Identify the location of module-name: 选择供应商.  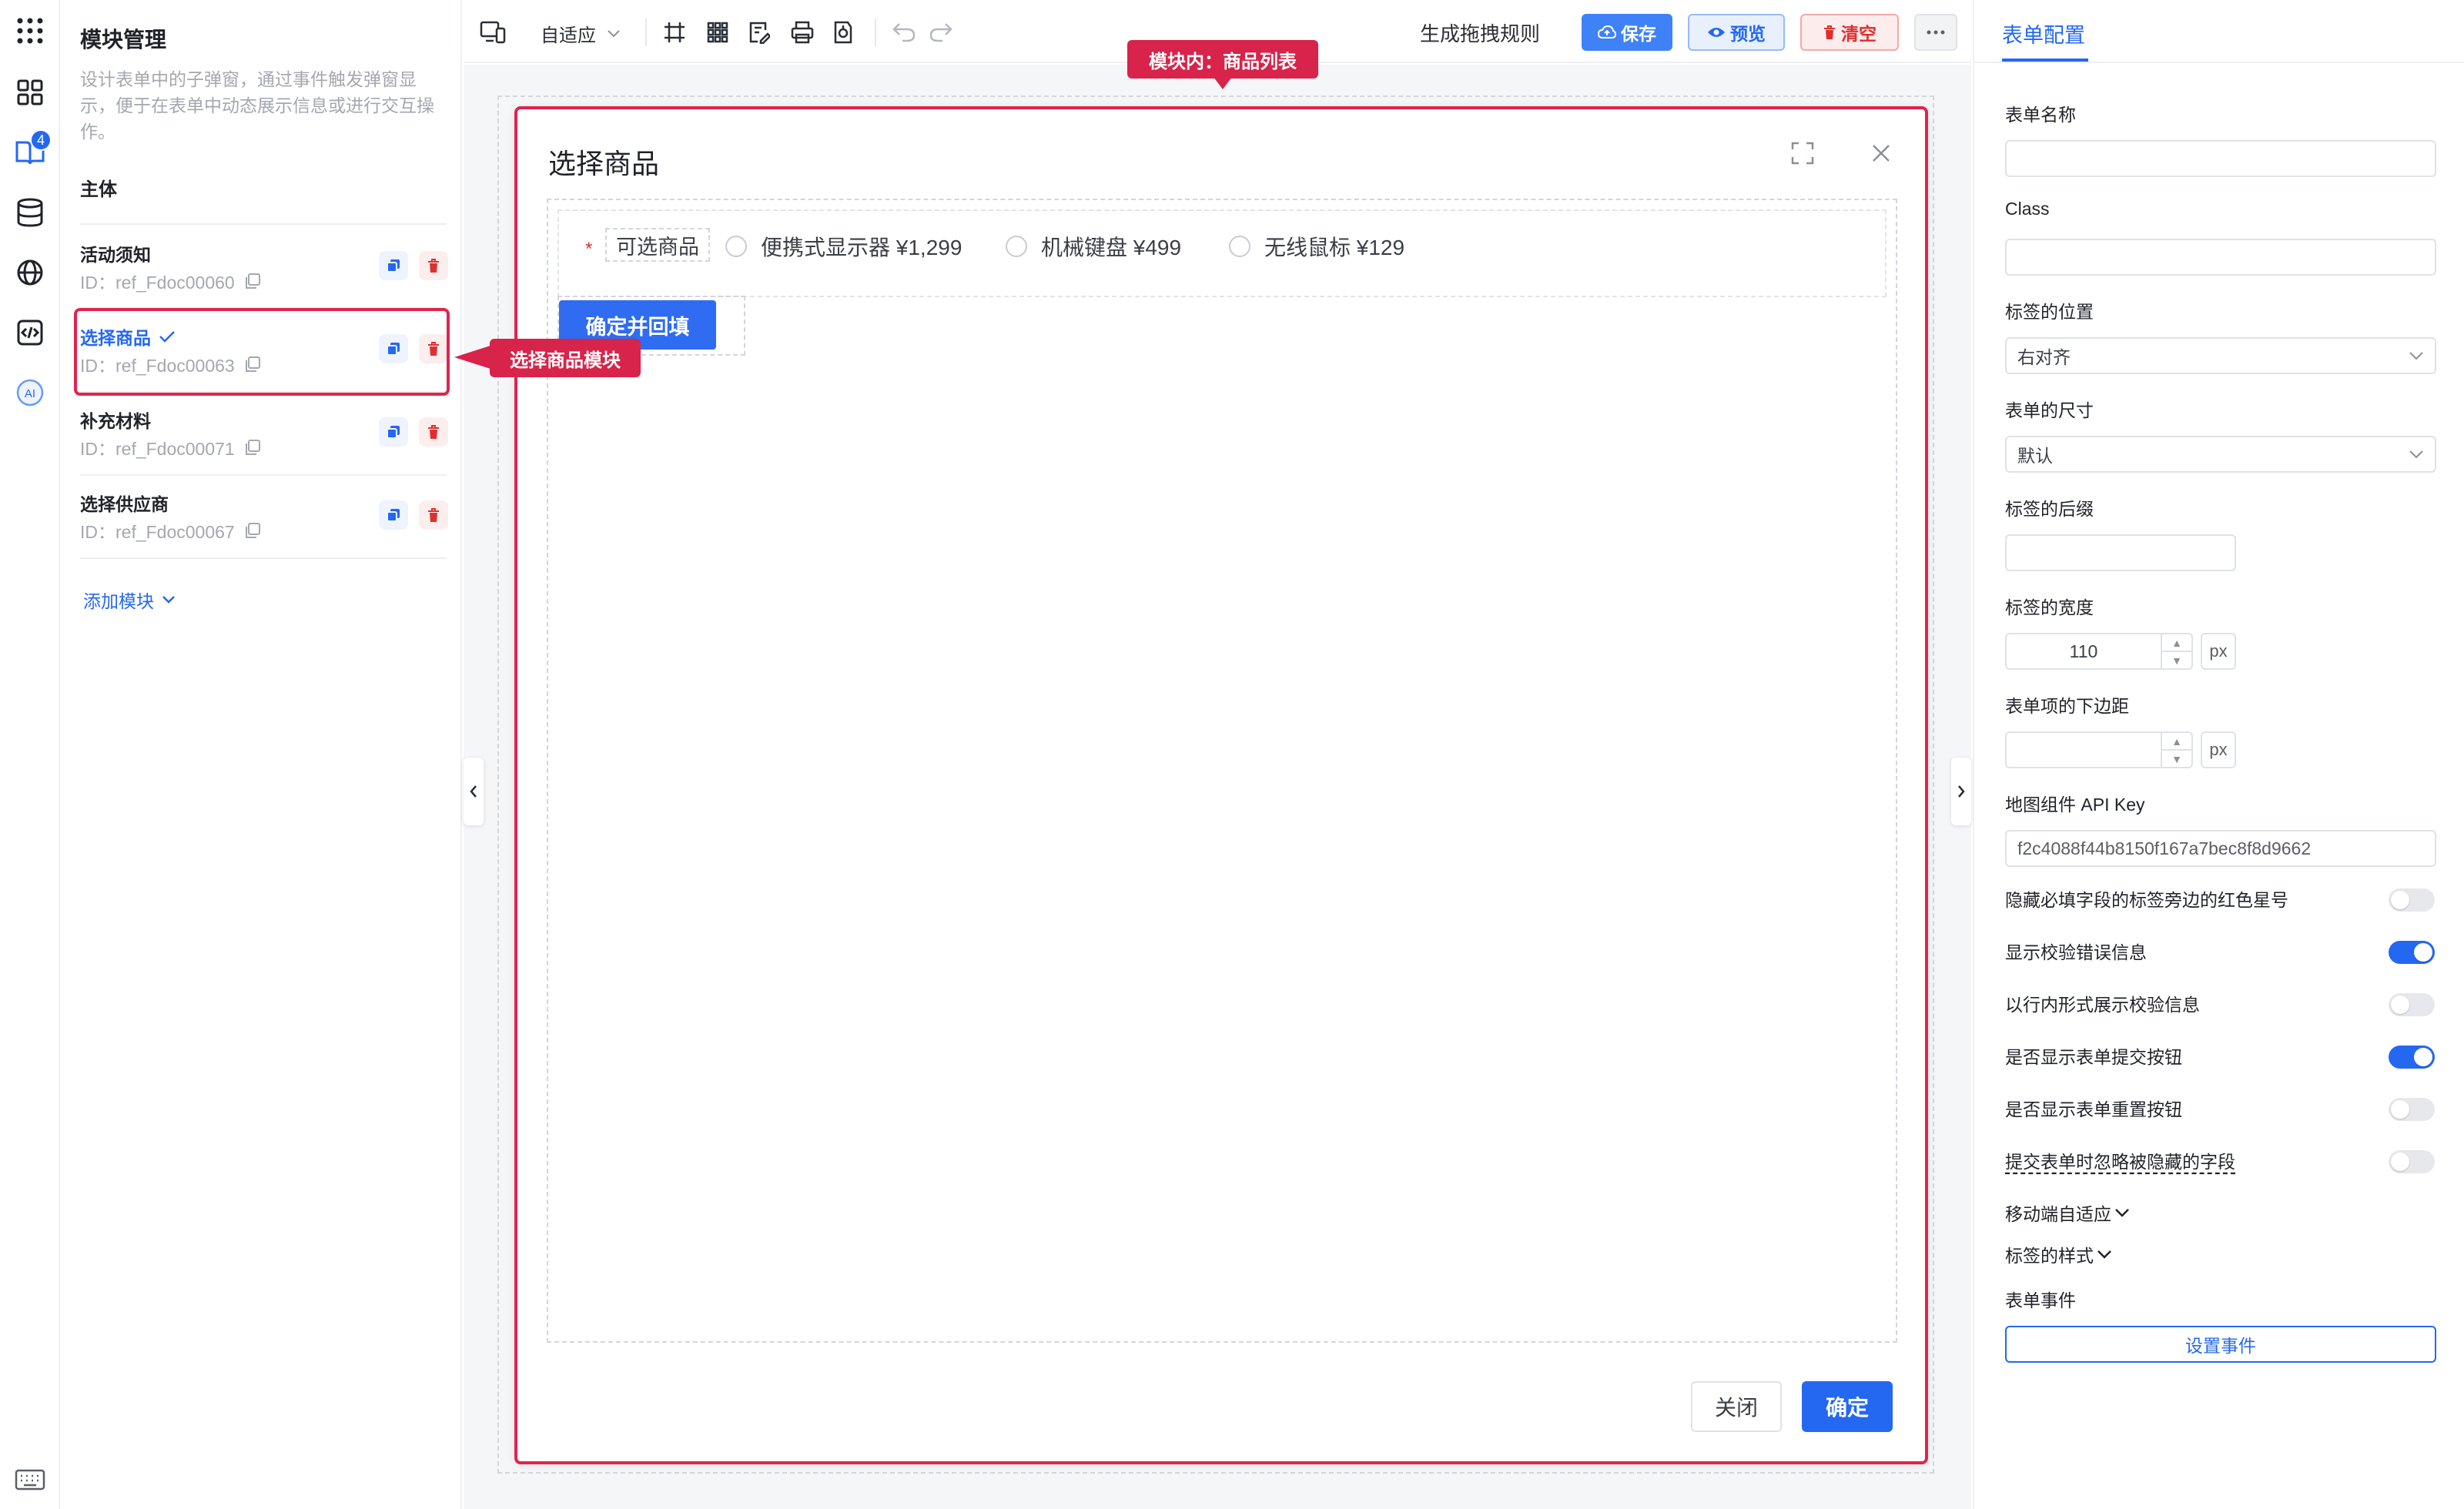
(125, 504).